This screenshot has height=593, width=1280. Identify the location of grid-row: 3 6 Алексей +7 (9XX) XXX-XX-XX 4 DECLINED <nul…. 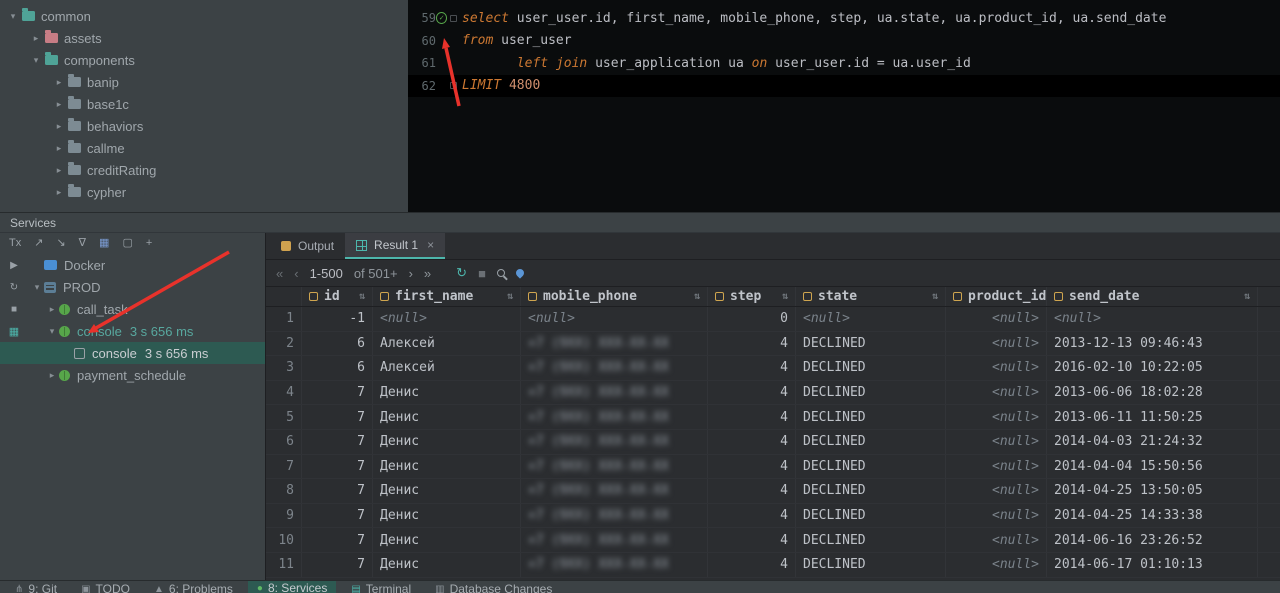
(773, 368).